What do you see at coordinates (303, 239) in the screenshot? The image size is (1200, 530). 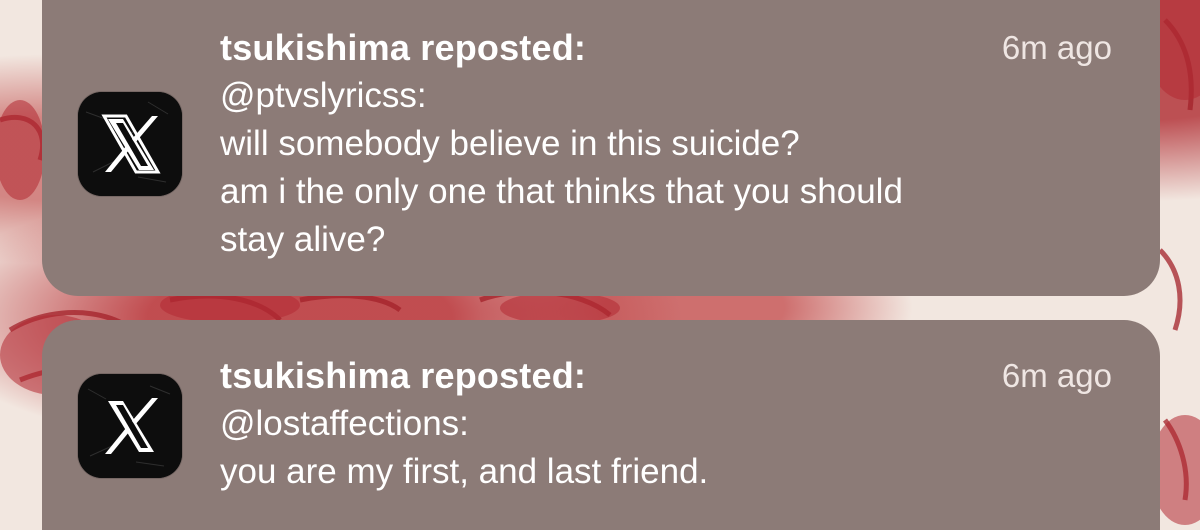 I see `notification-line: stay alive?` at bounding box center [303, 239].